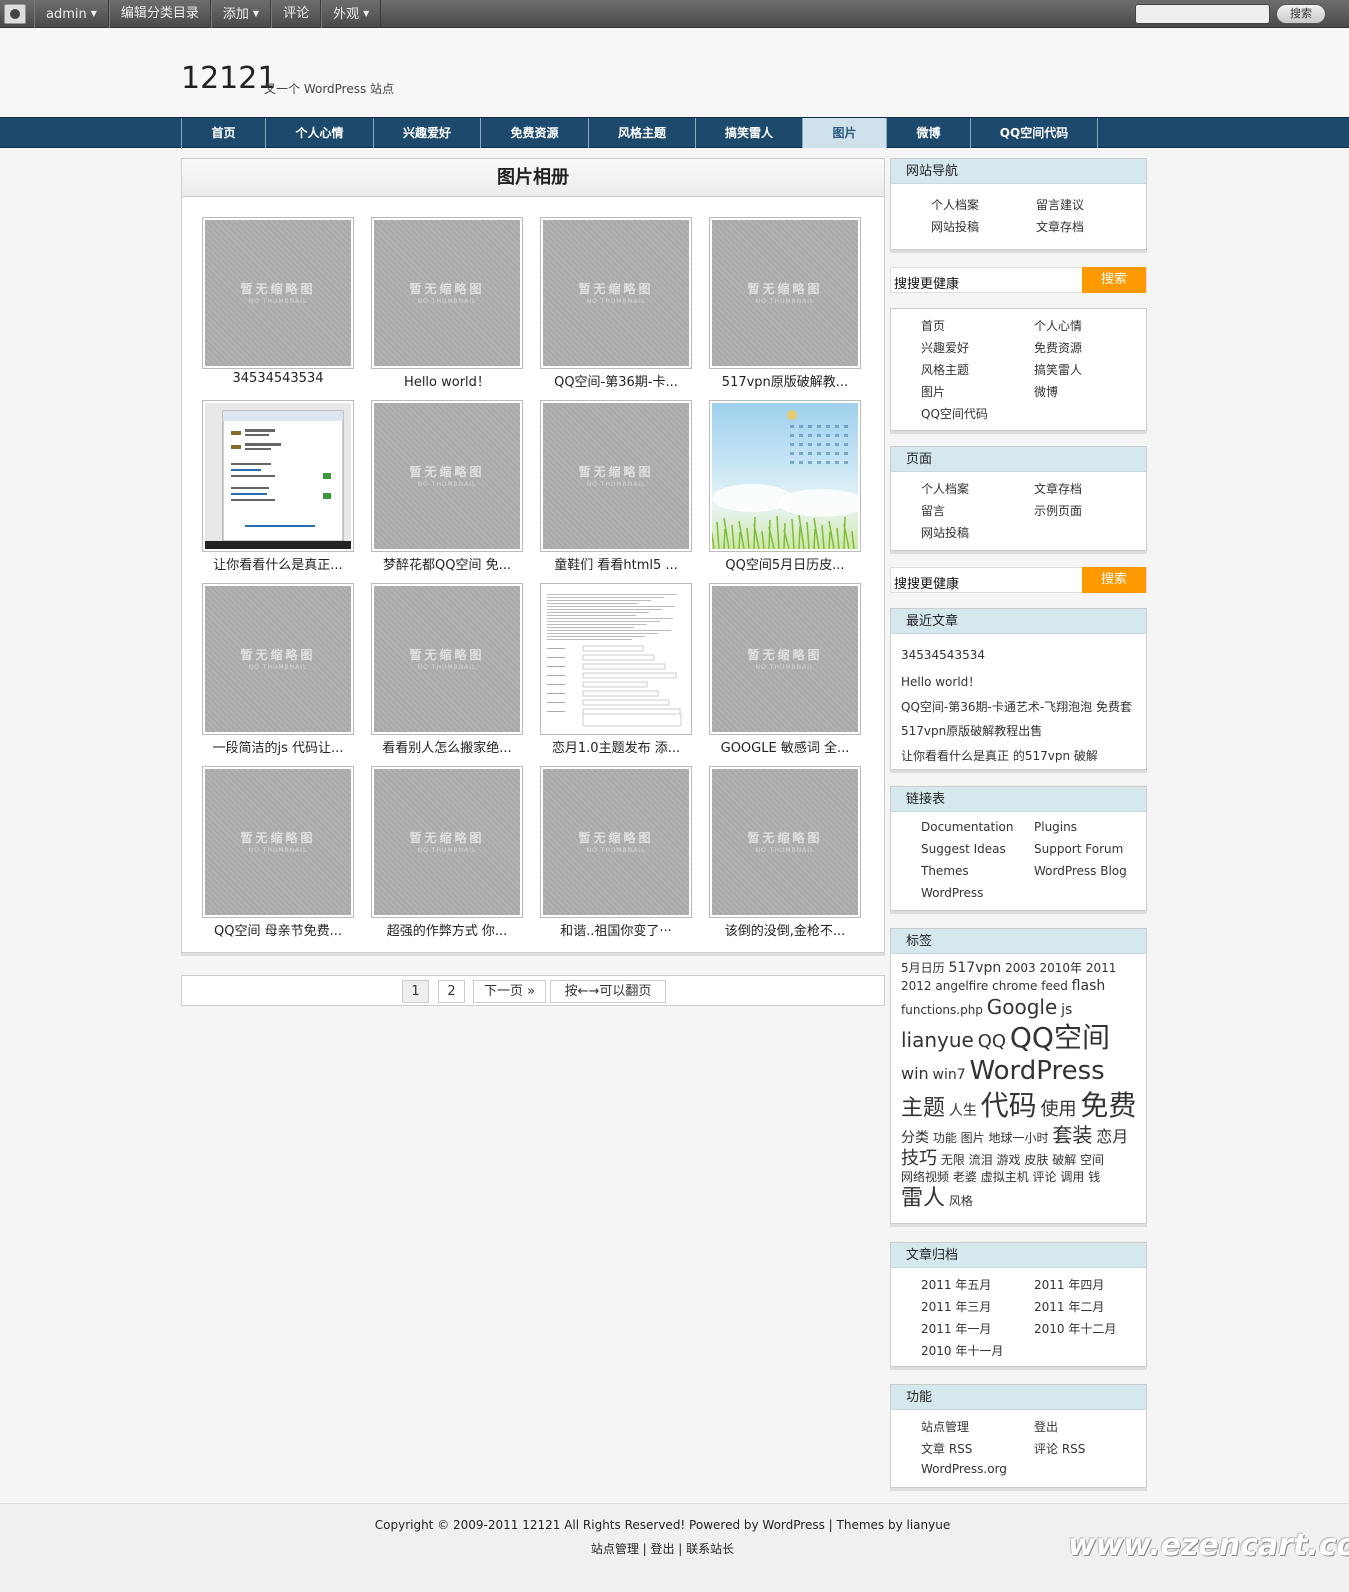  Describe the element at coordinates (945, 1138) in the screenshot. I see `tag-link: 功能` at that location.